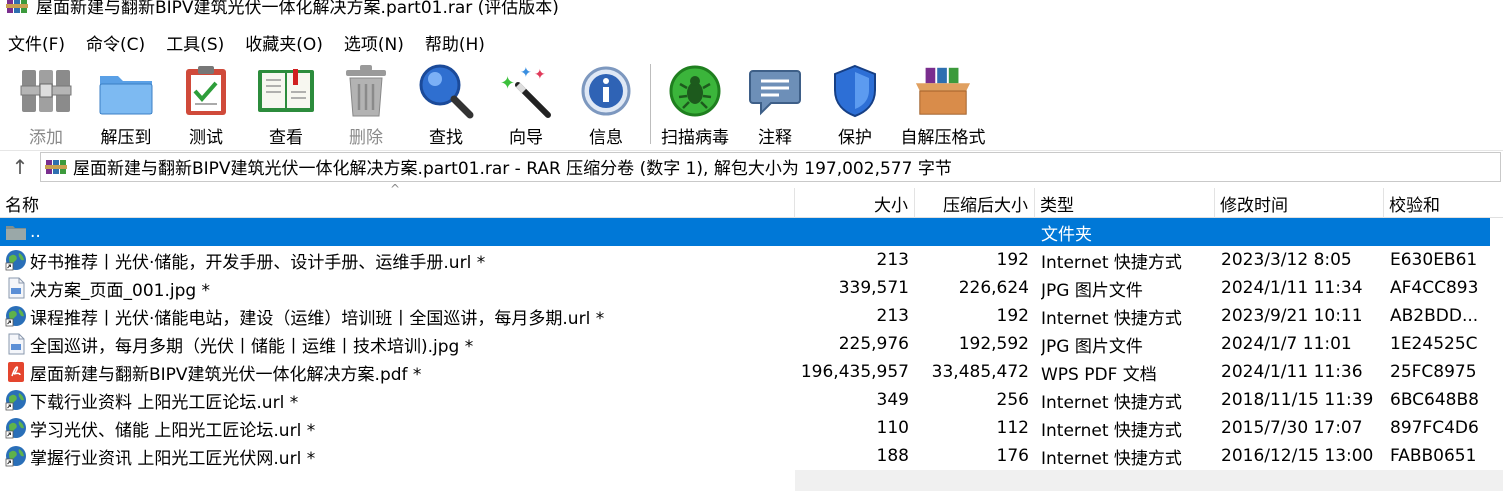  I want to click on cell-modified-text: 2018/11/15 11:39, so click(1297, 400).